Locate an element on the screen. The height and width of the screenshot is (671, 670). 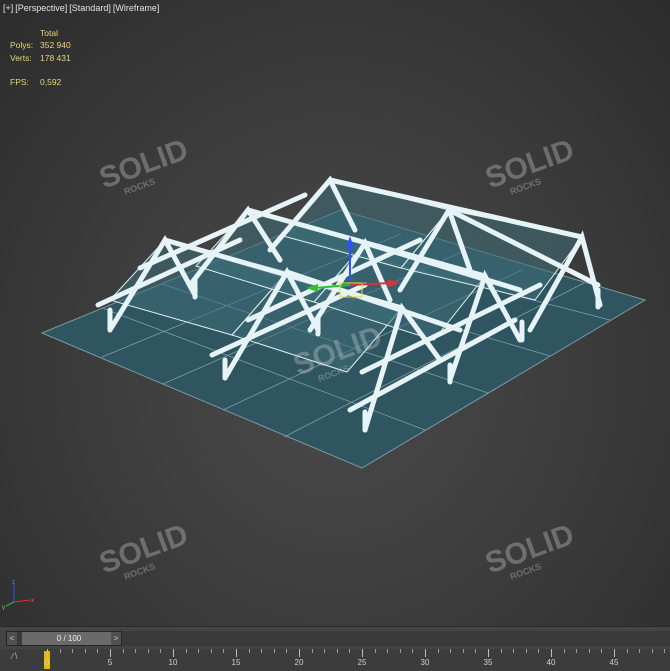
time-slider: < 0 / 100 > is located at coordinates (64, 638).